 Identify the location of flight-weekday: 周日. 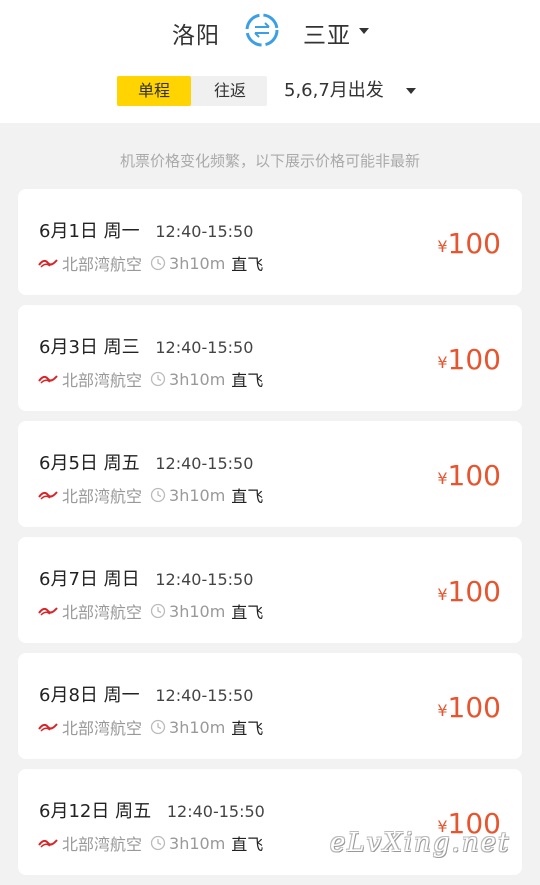
(121, 579).